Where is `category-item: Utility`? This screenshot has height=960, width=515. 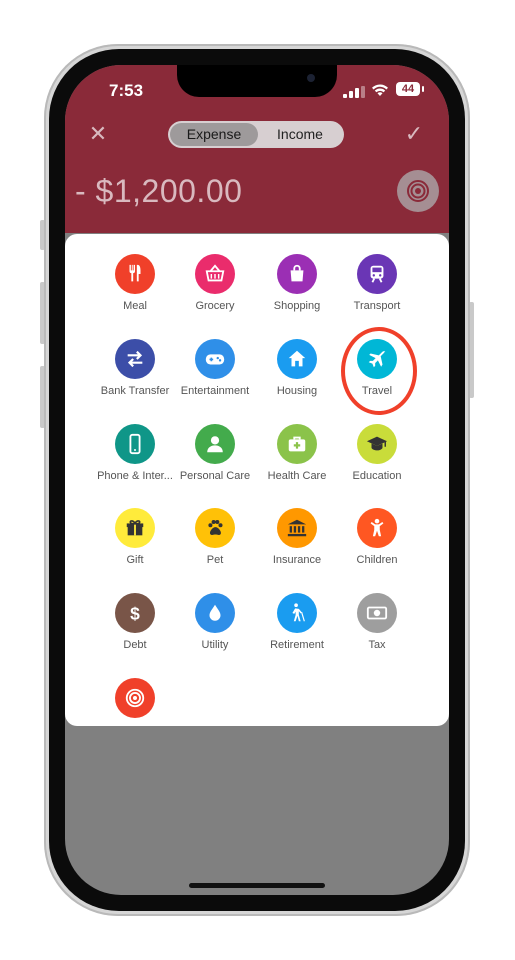 category-item: Utility is located at coordinates (215, 622).